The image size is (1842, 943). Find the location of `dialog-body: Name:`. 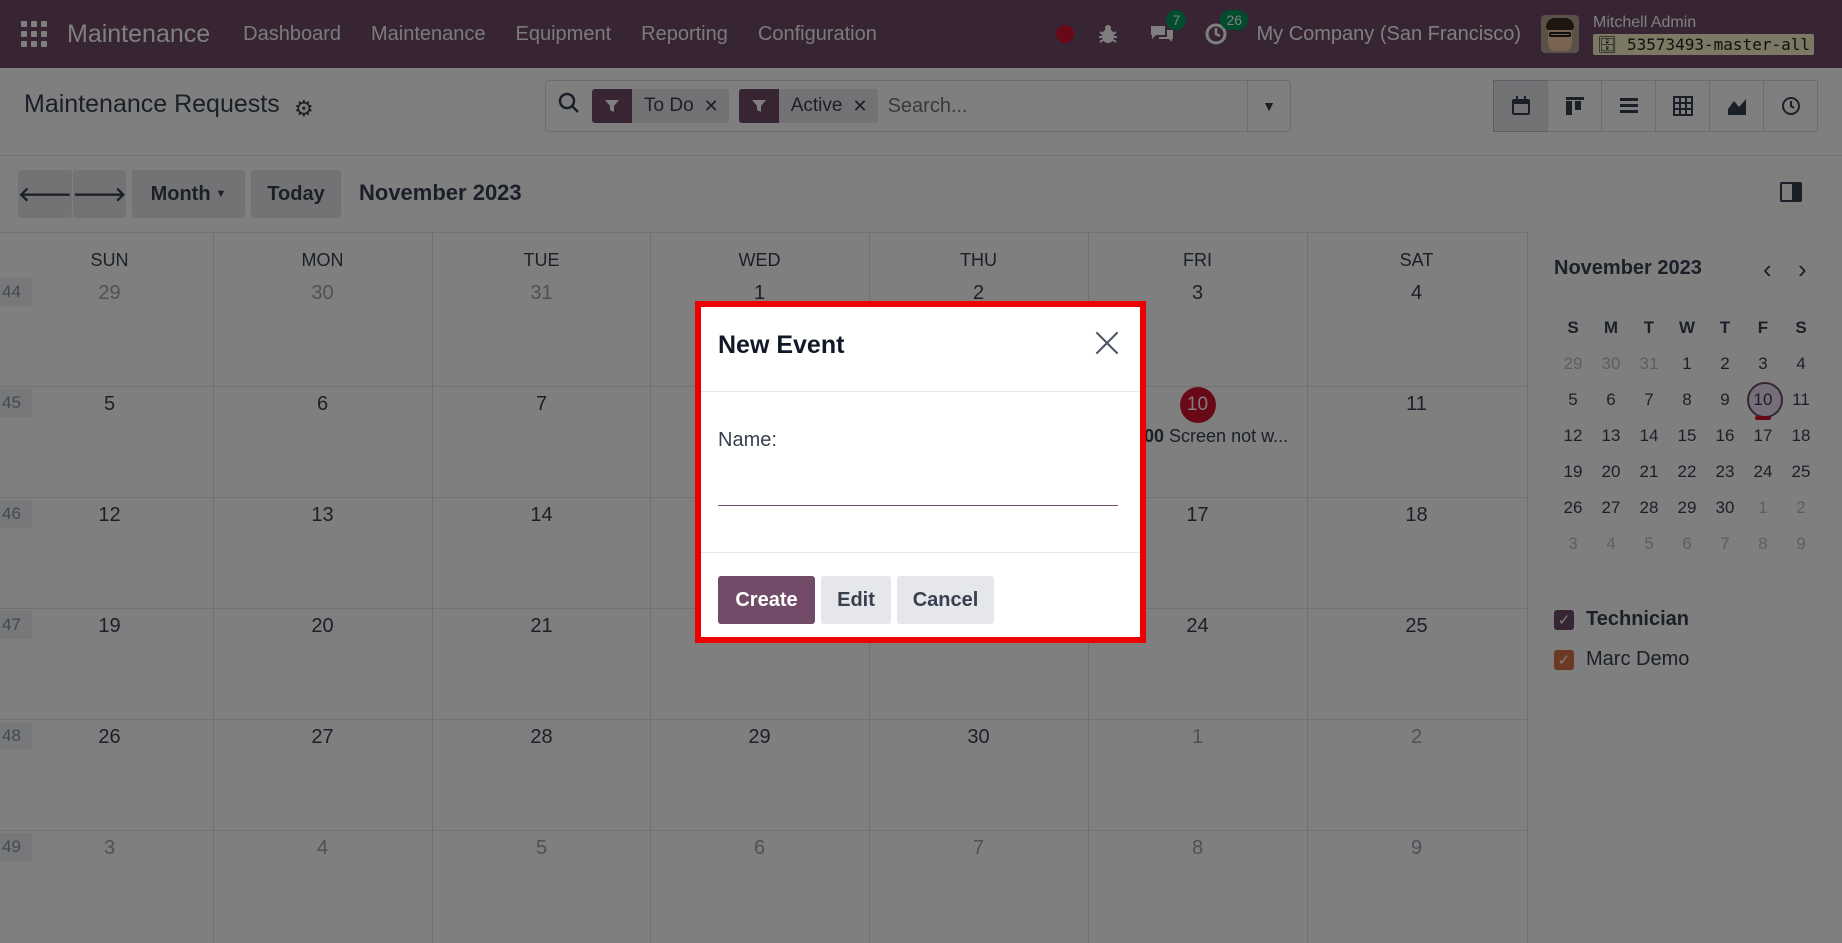

dialog-body: Name: is located at coordinates (920, 472).